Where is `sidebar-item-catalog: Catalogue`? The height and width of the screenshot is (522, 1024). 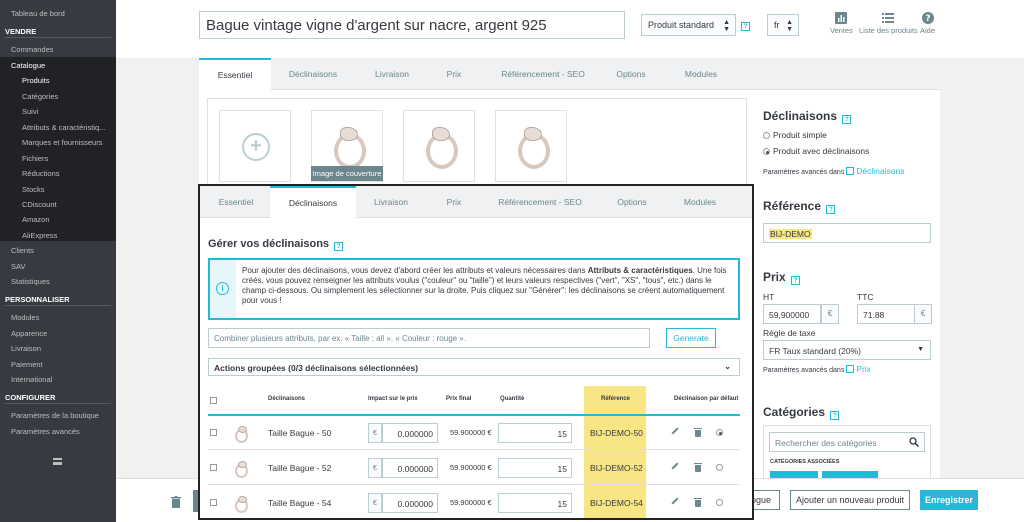
sidebar-item-catalog: Catalogue is located at coordinates (28, 65).